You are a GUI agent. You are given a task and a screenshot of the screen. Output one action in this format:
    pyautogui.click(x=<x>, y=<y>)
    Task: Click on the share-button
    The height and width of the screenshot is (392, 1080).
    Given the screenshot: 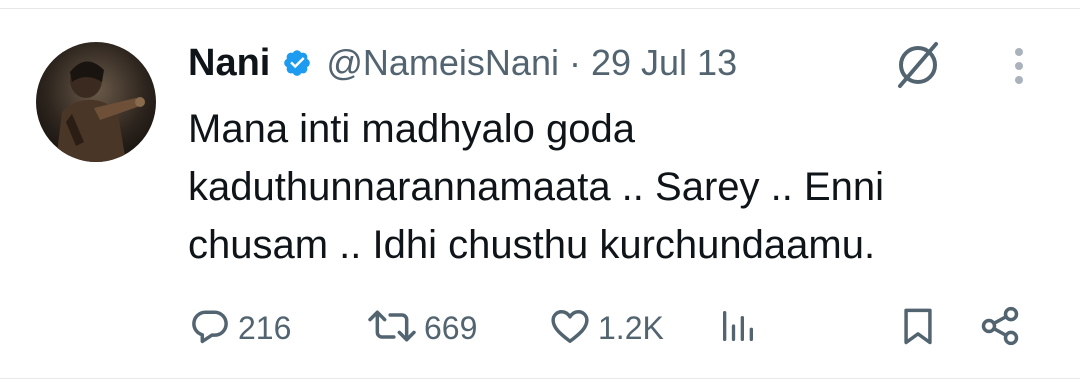 What is the action you would take?
    pyautogui.click(x=1000, y=328)
    